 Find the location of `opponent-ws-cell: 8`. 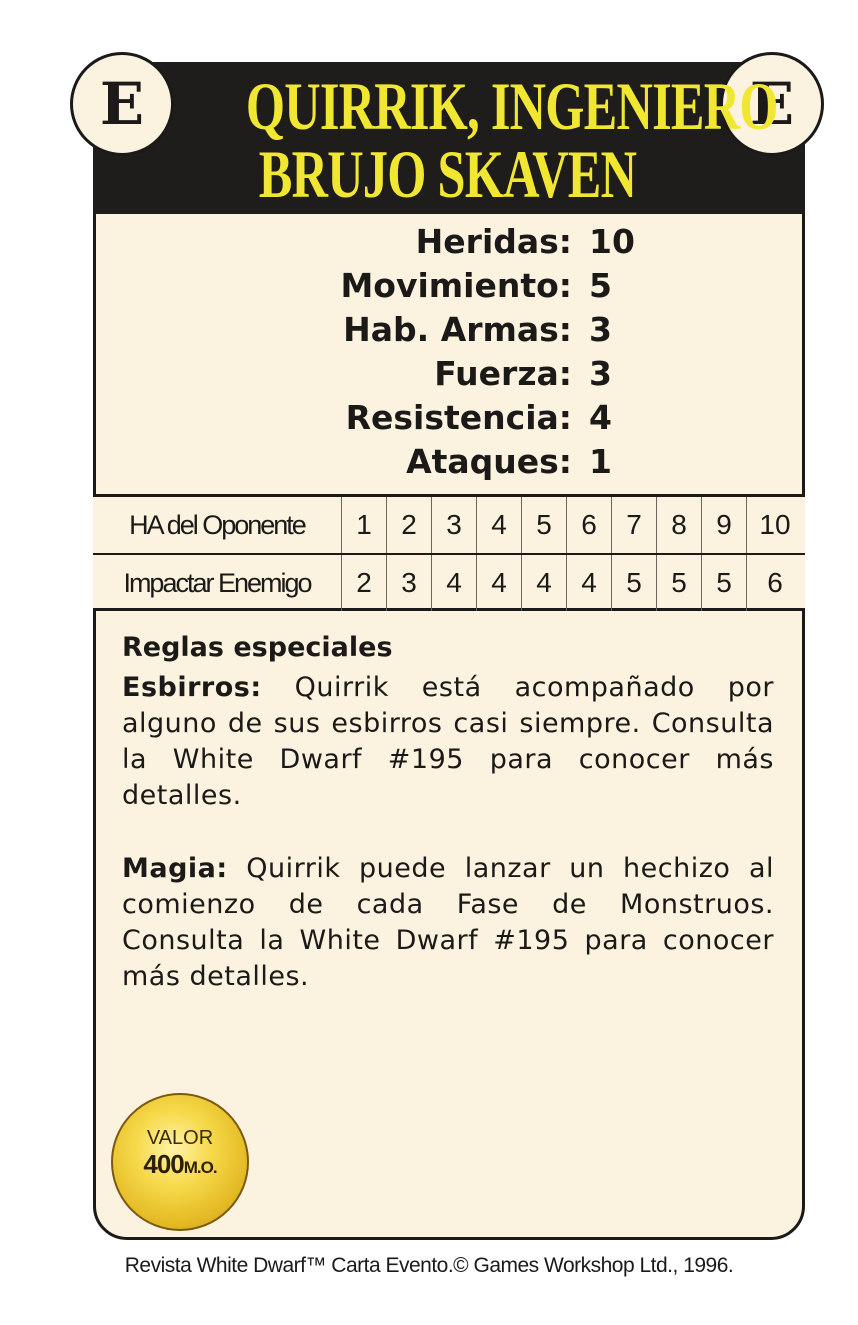

opponent-ws-cell: 8 is located at coordinates (678, 525).